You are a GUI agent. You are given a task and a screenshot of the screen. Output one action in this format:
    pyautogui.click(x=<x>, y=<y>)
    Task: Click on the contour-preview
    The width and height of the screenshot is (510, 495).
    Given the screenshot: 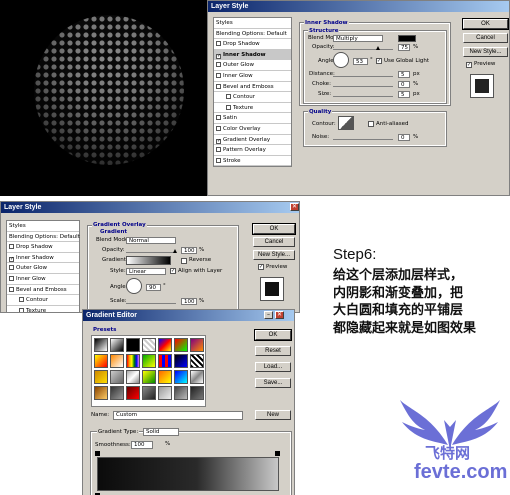 What is the action you would take?
    pyautogui.click(x=346, y=123)
    